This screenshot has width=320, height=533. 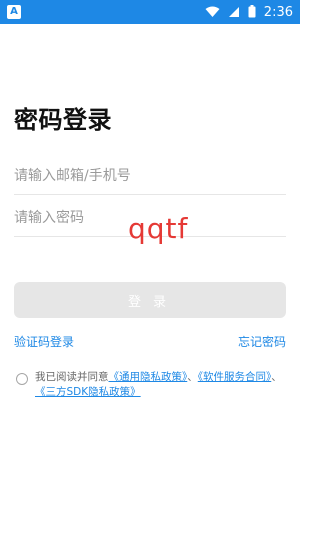 What do you see at coordinates (150, 12) in the screenshot?
I see `status-bar: A 2:36` at bounding box center [150, 12].